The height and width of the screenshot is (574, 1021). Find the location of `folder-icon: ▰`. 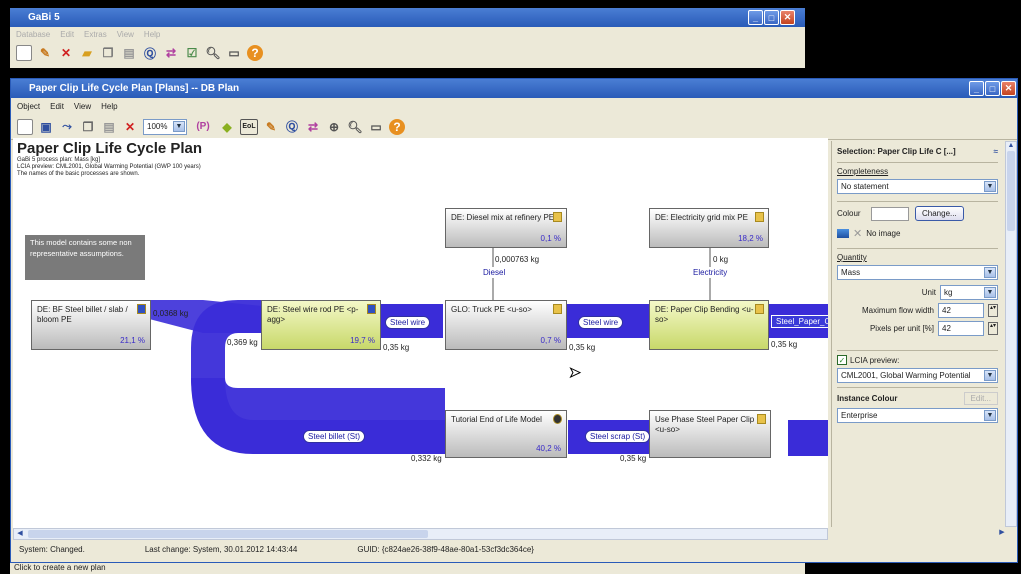

folder-icon: ▰ is located at coordinates (87, 53).